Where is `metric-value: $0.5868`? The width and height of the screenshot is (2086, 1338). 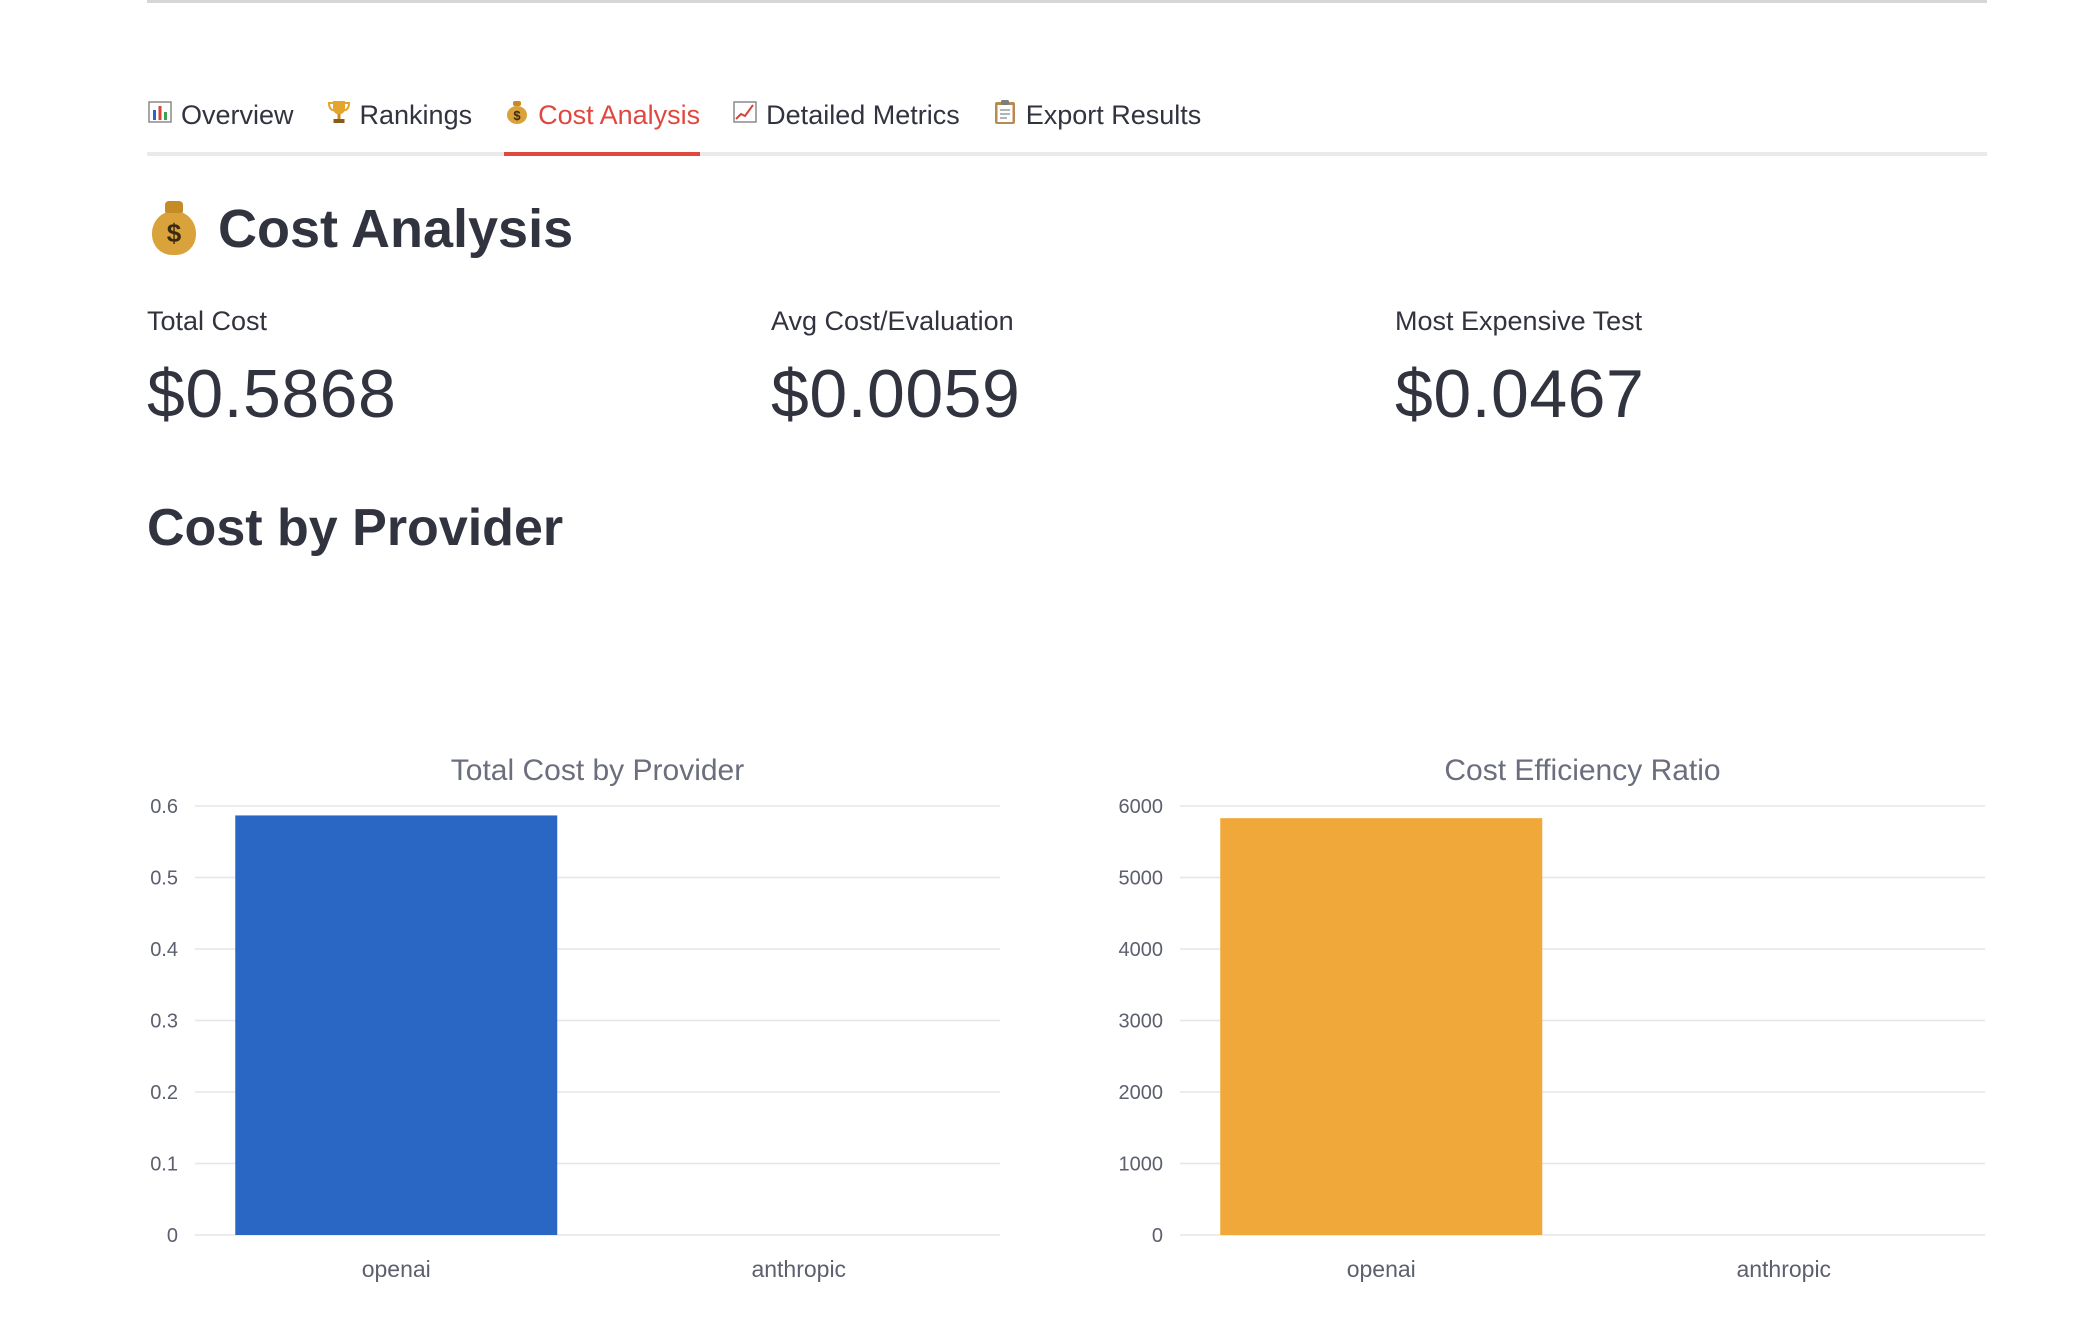
metric-value: $0.5868 is located at coordinates (272, 394).